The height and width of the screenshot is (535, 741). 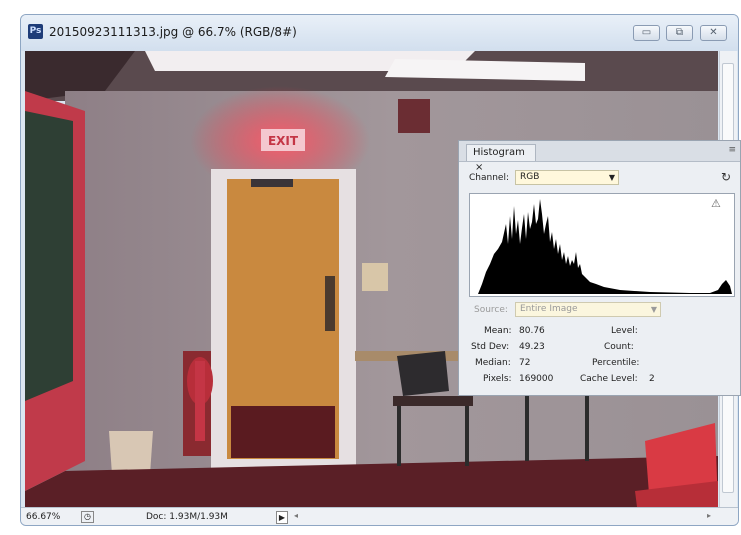 What do you see at coordinates (497, 379) in the screenshot?
I see `pixels-label: Pixels:` at bounding box center [497, 379].